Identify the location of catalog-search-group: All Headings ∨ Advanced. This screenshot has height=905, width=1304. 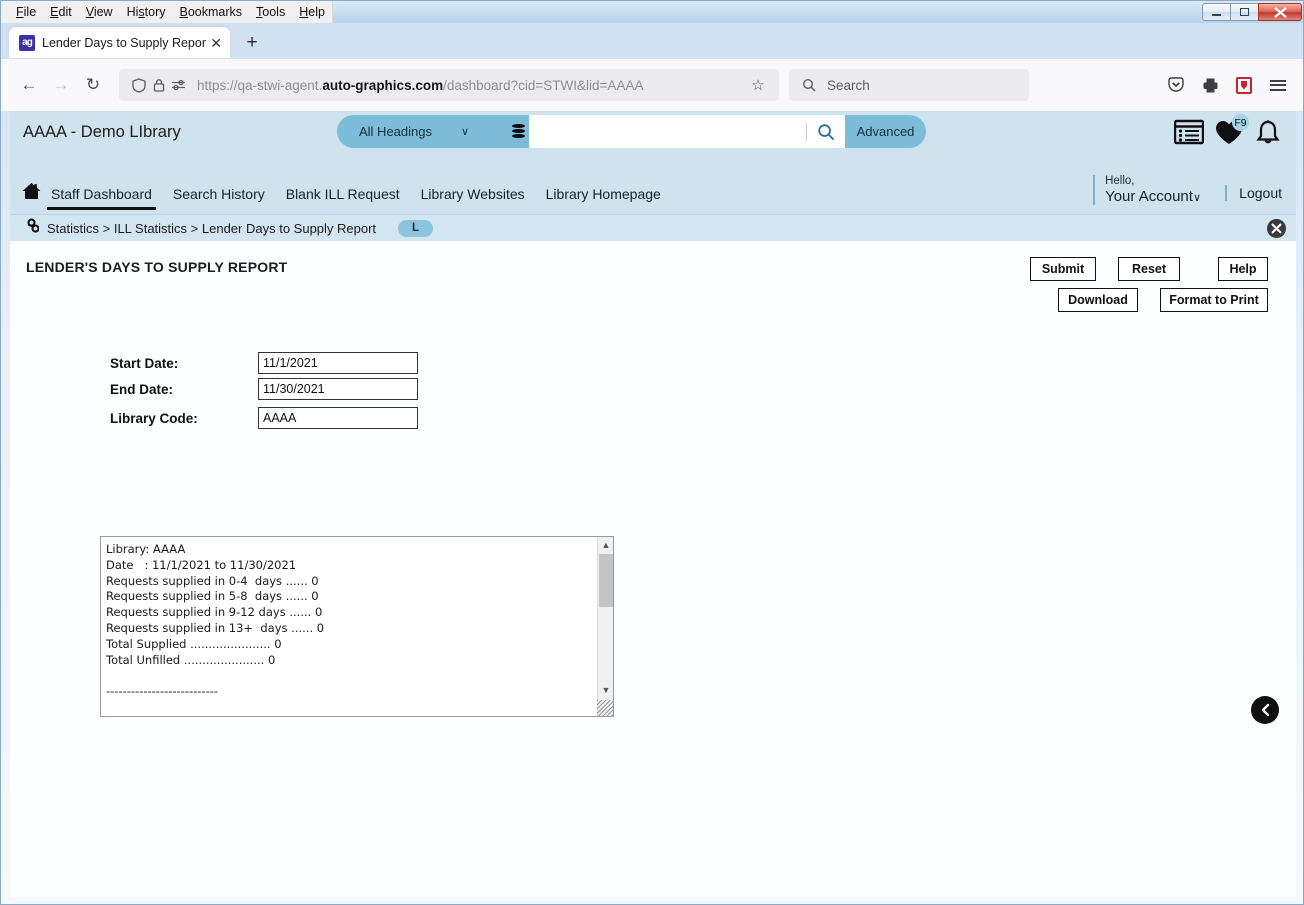
(631, 131).